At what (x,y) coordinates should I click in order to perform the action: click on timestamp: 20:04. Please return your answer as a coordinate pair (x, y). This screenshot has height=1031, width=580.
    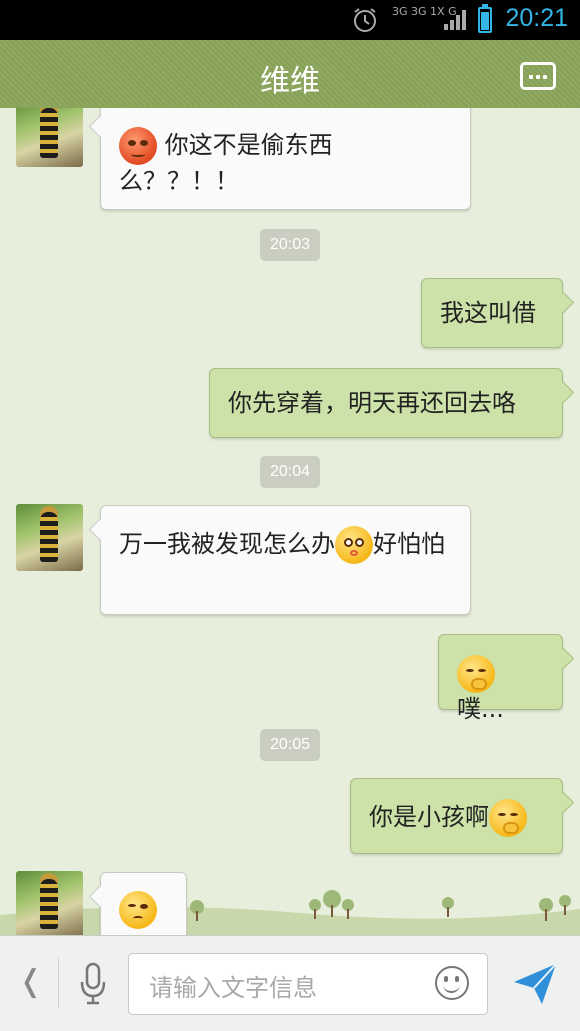
    Looking at the image, I should click on (290, 472).